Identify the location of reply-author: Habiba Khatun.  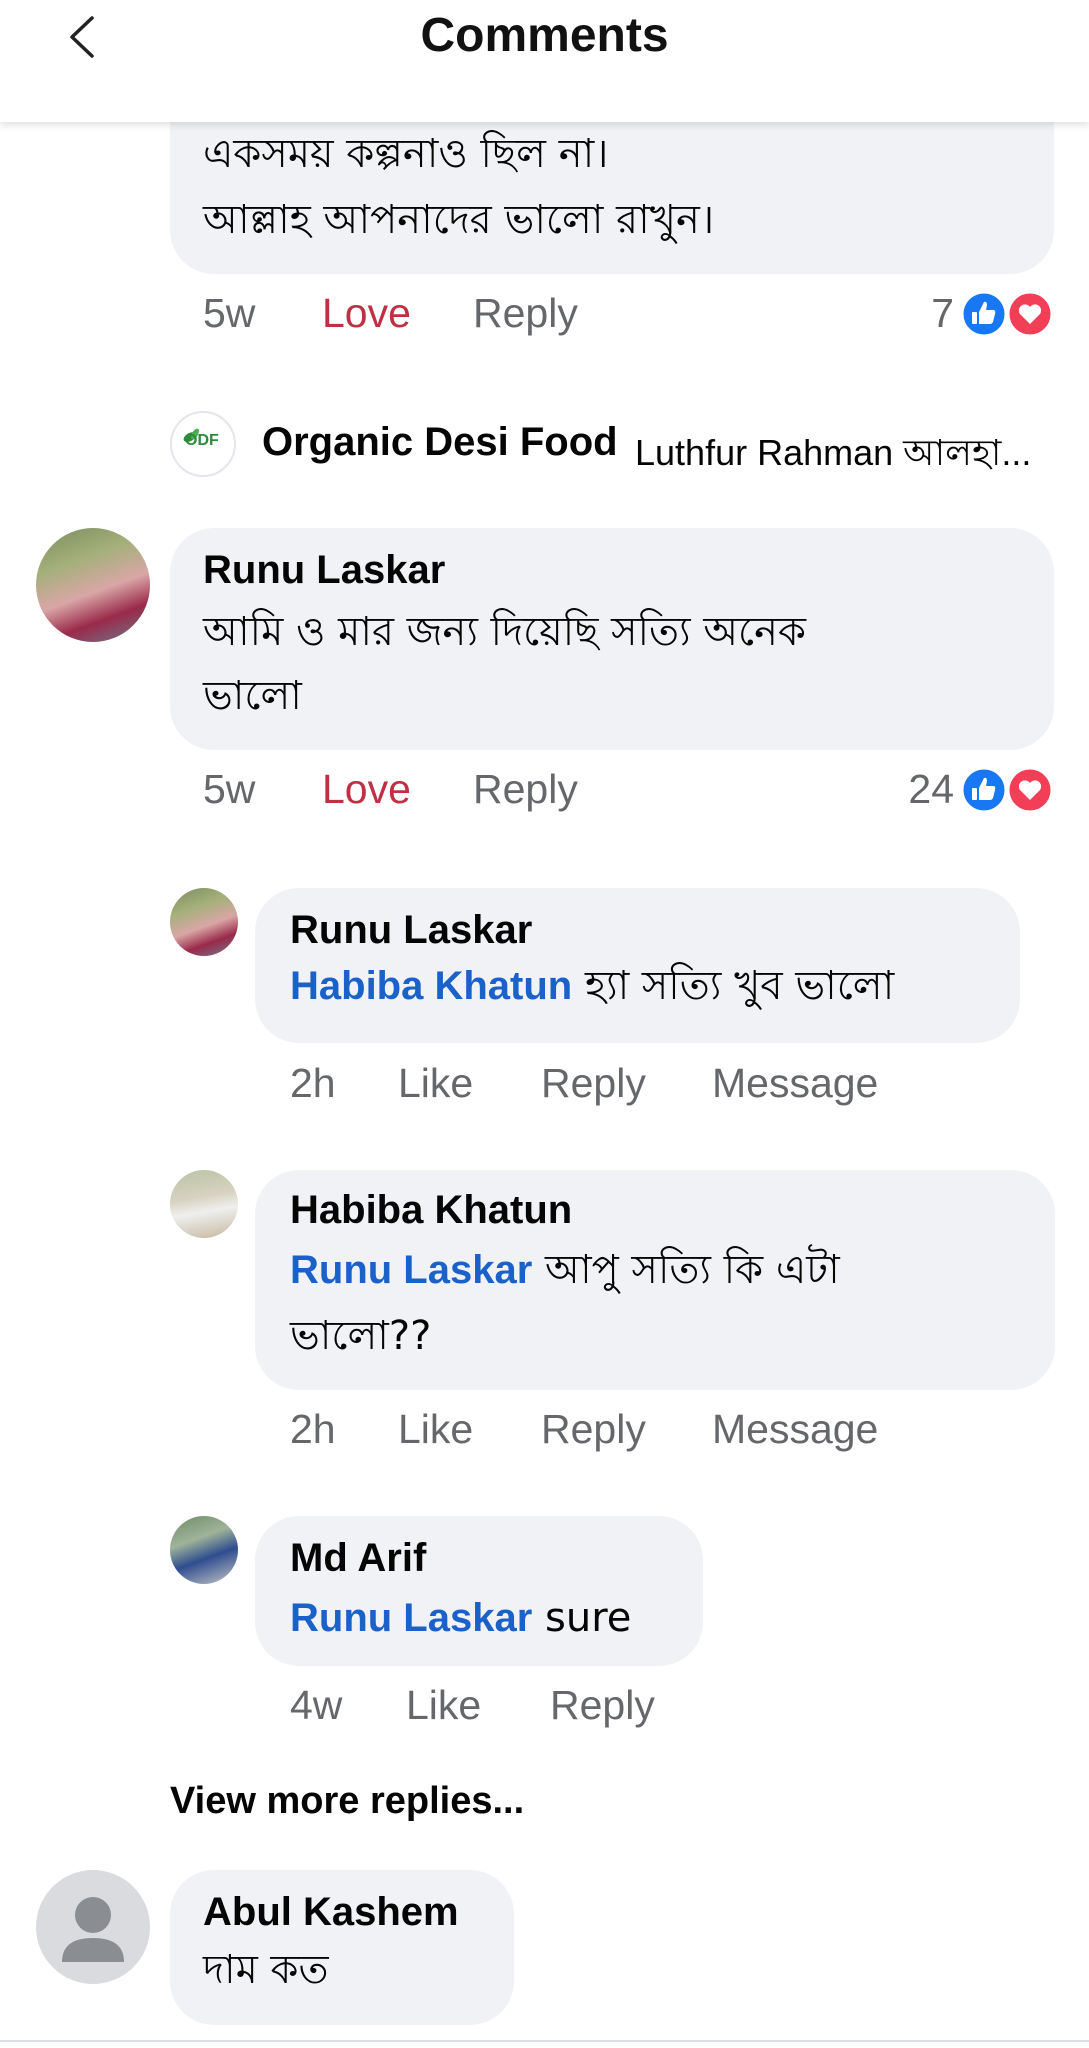
(431, 1210).